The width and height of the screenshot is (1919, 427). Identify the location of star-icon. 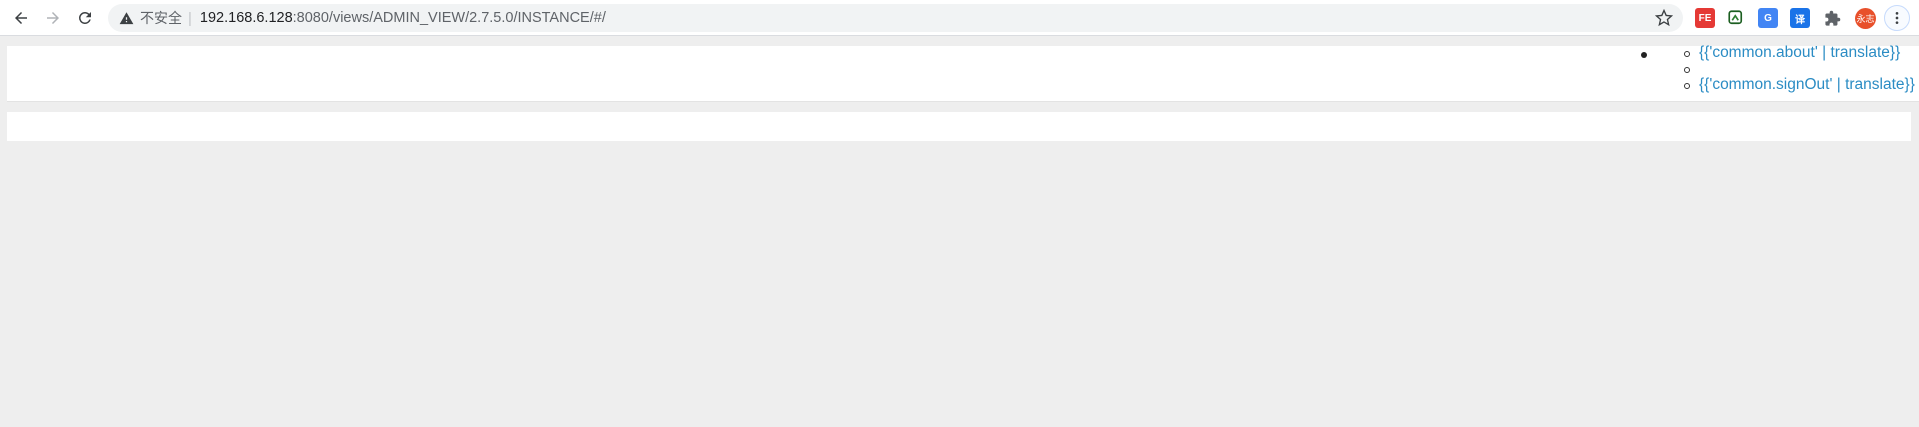
(1664, 18).